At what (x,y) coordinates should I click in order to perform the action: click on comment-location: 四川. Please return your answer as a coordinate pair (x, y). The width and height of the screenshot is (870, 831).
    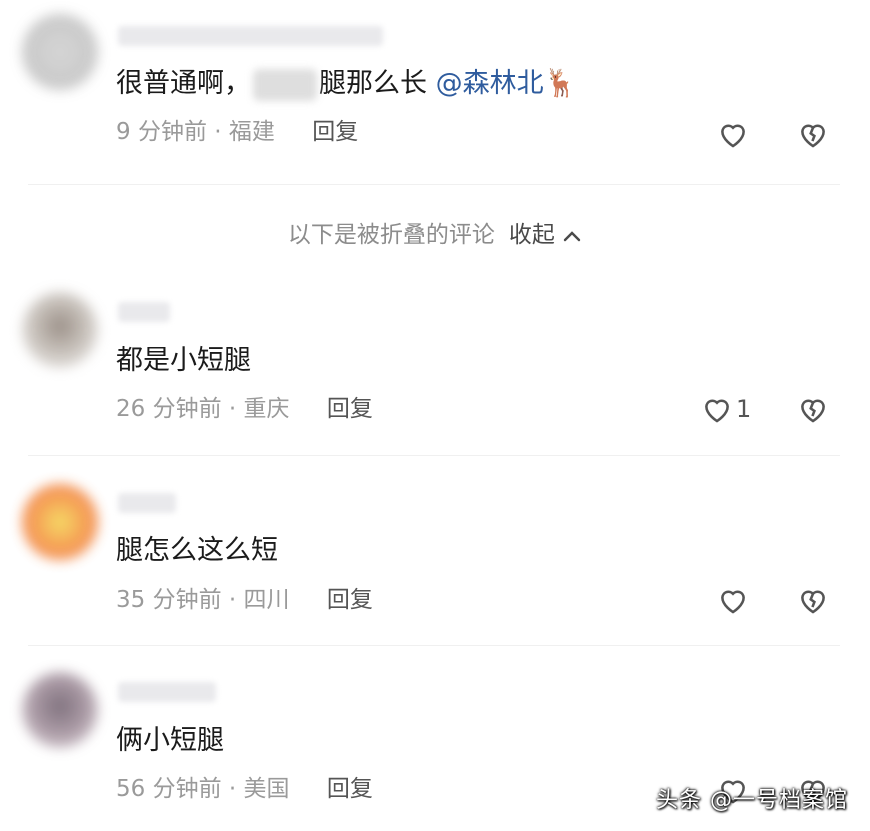
    Looking at the image, I should click on (266, 600).